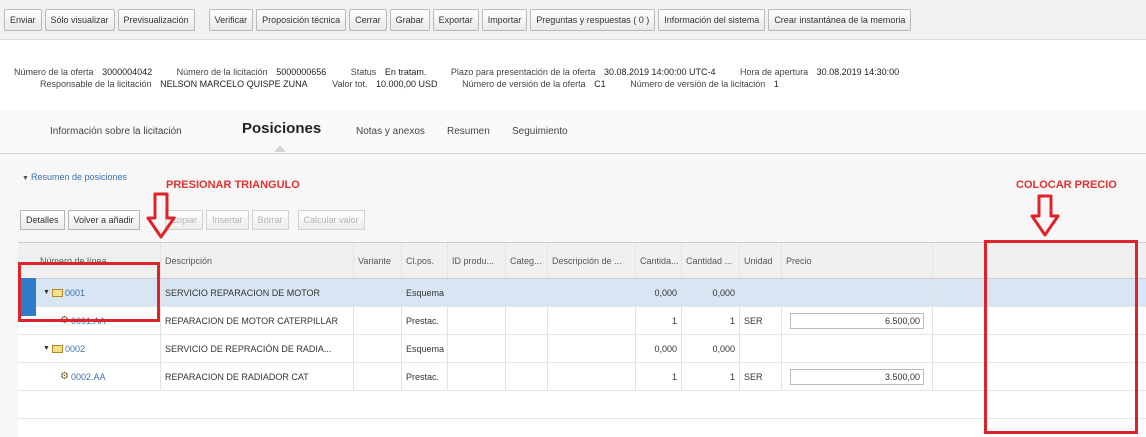 Image resolution: width=1146 pixels, height=437 pixels. What do you see at coordinates (301, 72) in the screenshot?
I see `tender-number-value: 5000000656` at bounding box center [301, 72].